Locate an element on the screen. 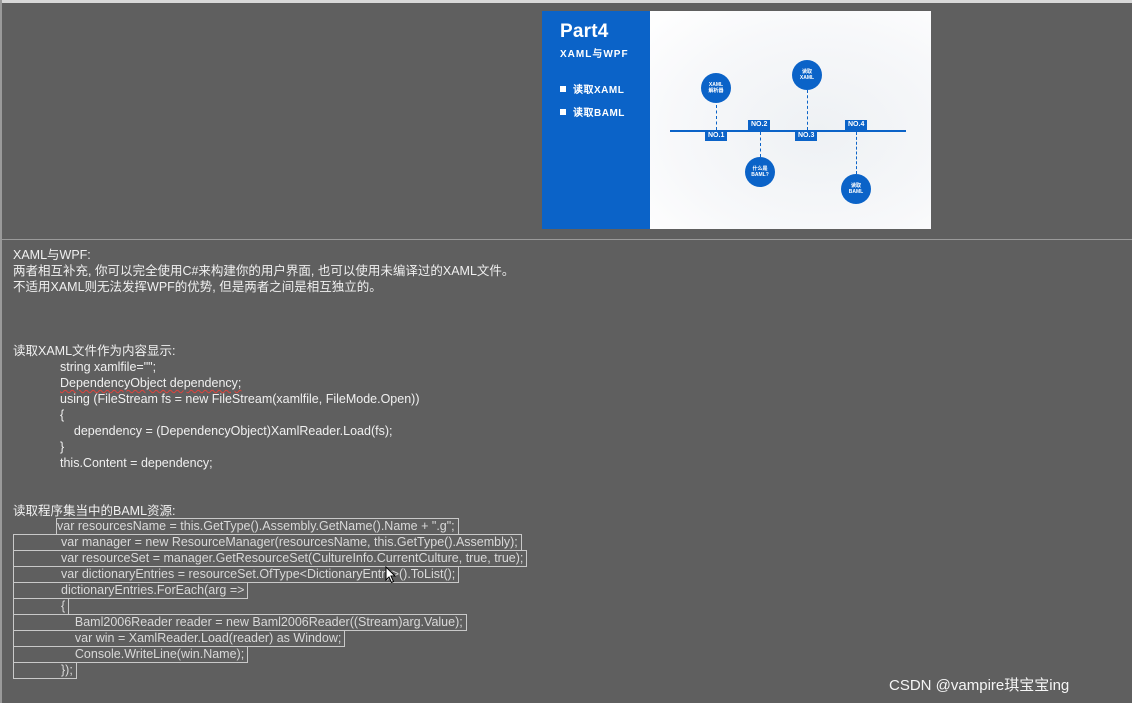 This screenshot has width=1132, height=703. code-line: this.Content = dependency; is located at coordinates (136, 463).